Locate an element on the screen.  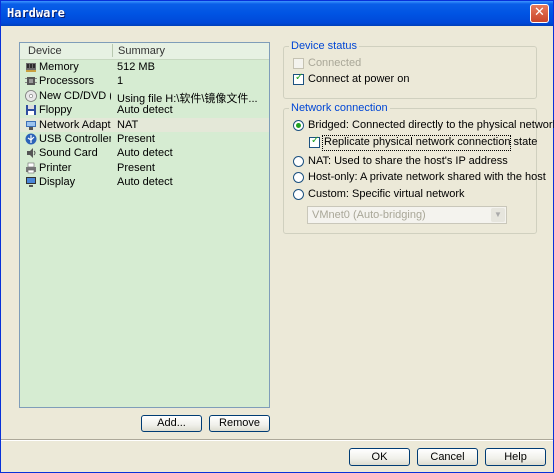
device-row-usb-controller: USB Controller Present is located at coordinates (144, 139).